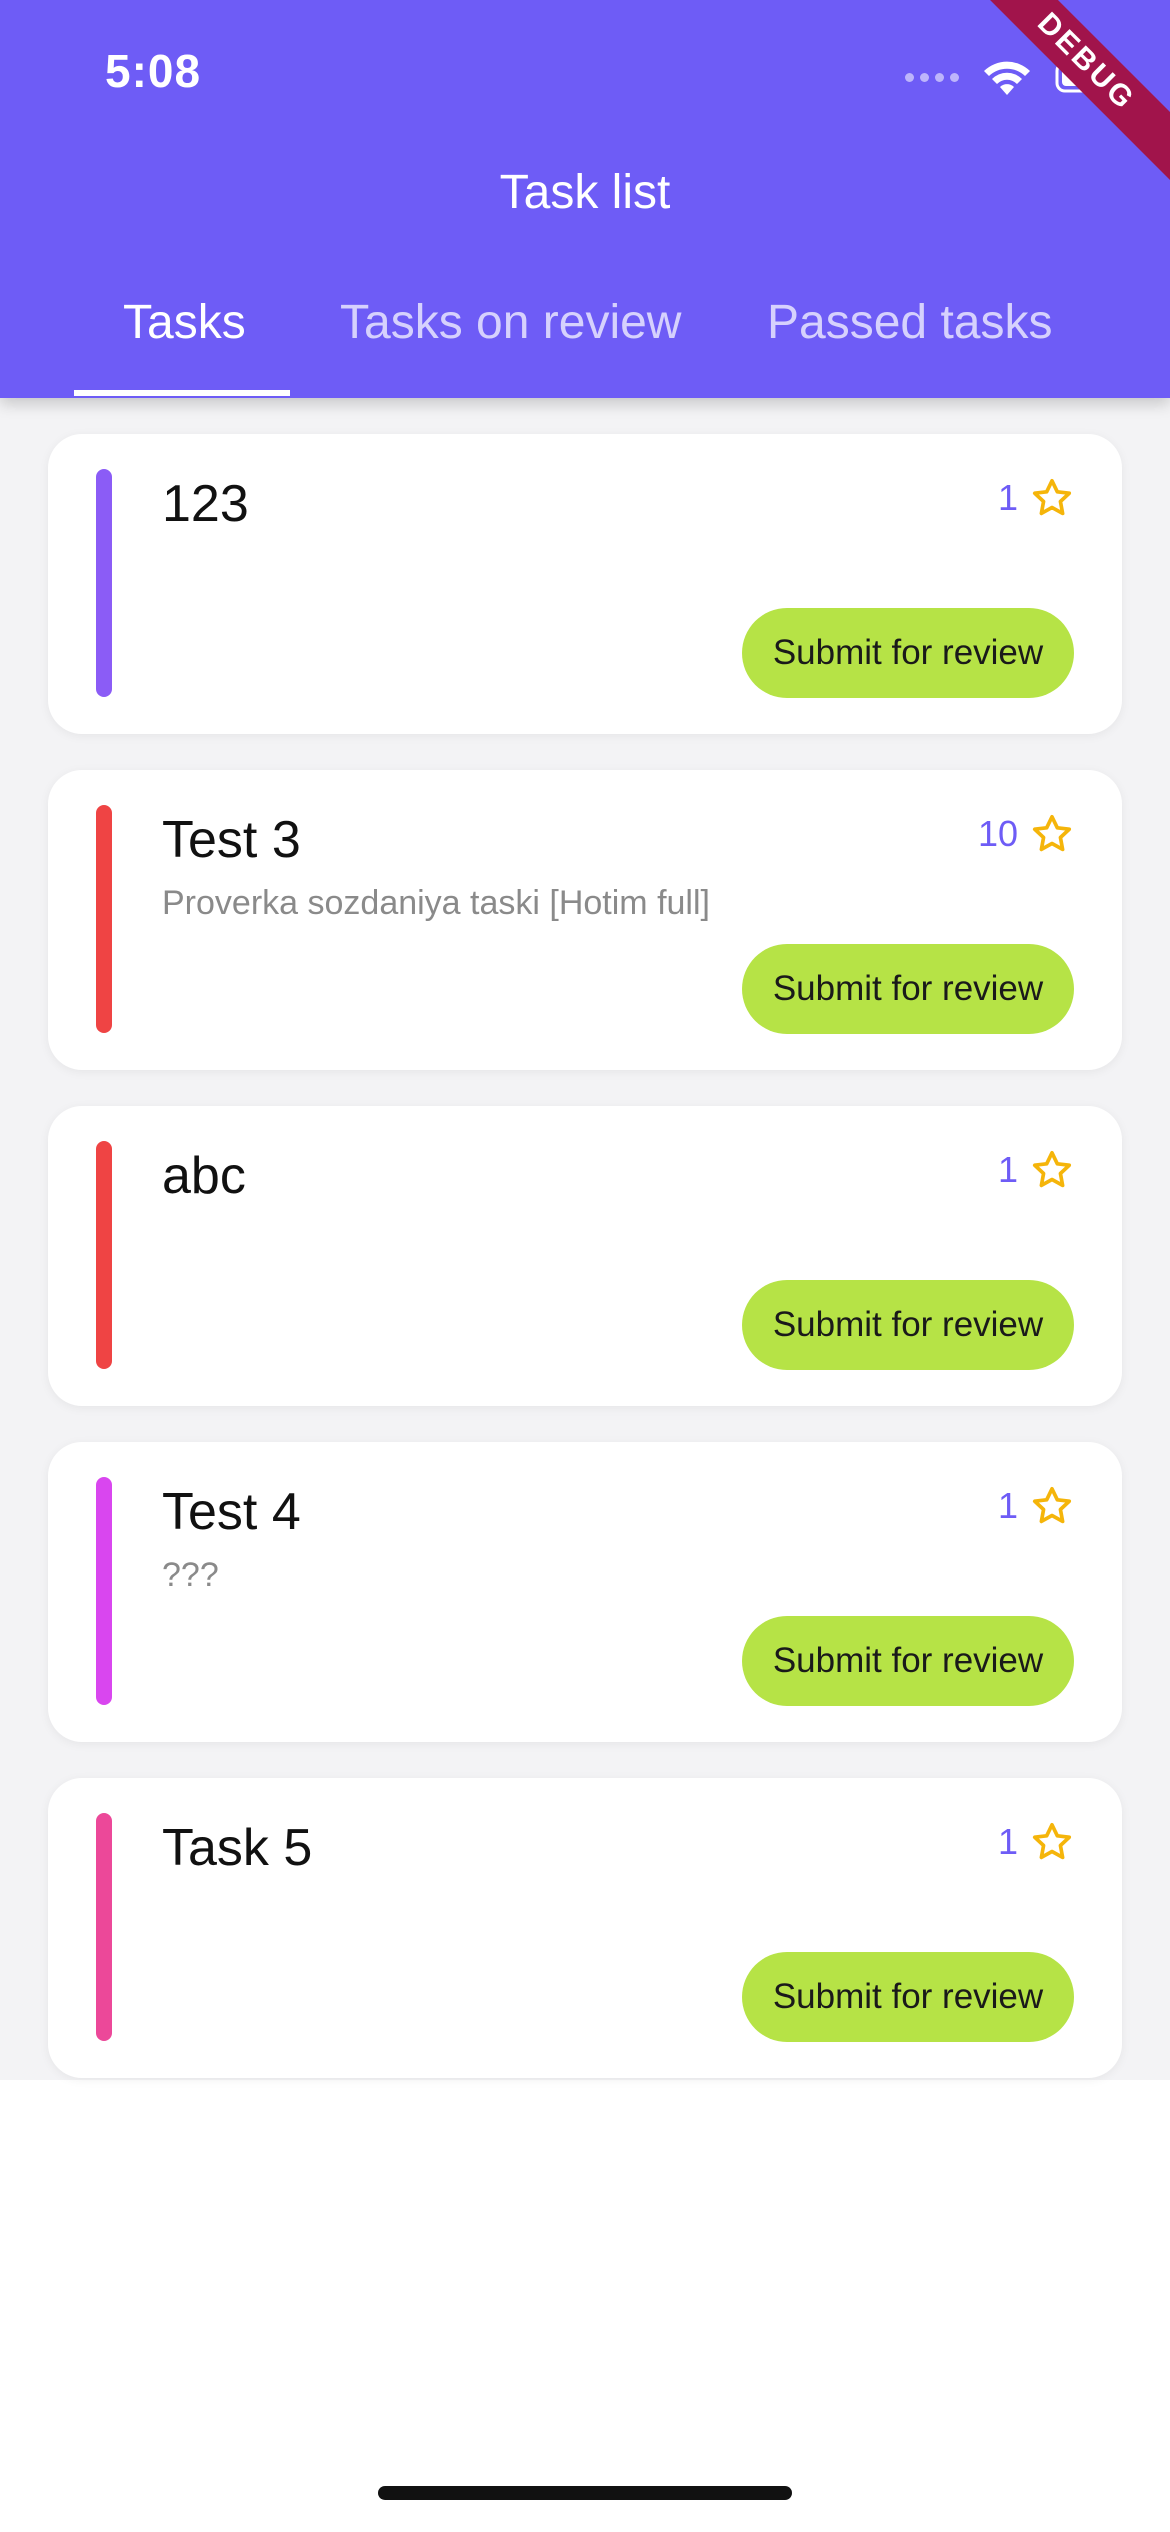 The height and width of the screenshot is (2532, 1170). I want to click on signal-icon, so click(932, 77).